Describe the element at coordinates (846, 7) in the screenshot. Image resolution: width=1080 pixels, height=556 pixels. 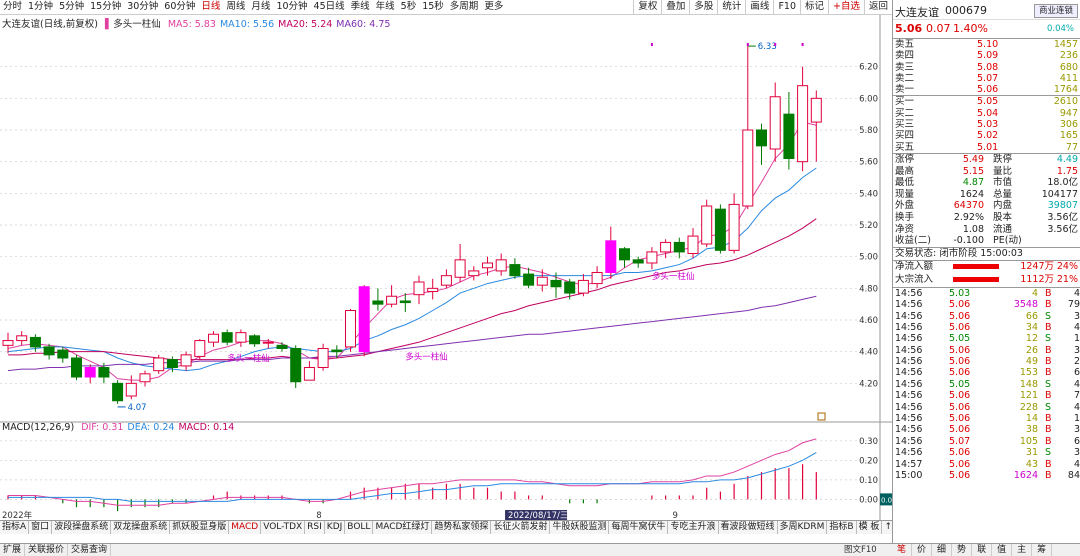
I see `tool-button-7: +自选` at that location.